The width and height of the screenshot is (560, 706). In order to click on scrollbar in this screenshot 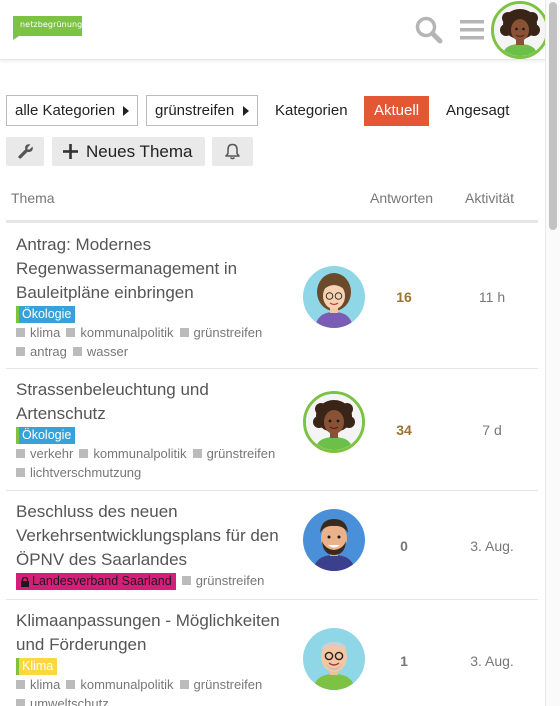, I will do `click(552, 353)`.